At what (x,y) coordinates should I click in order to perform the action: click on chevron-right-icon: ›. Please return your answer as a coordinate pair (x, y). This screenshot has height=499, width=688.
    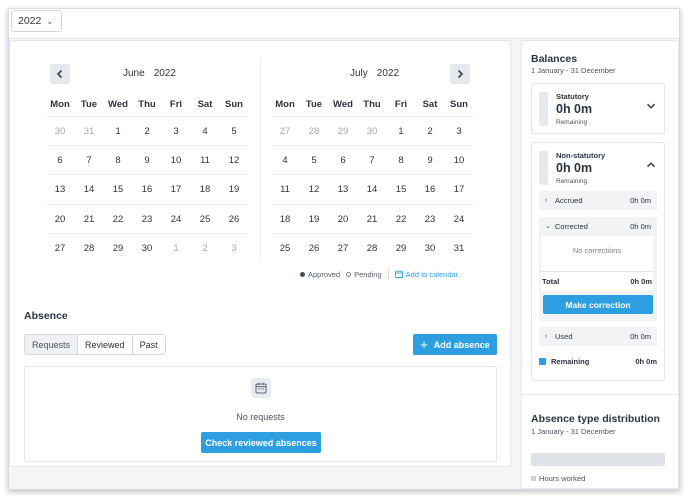
    Looking at the image, I should click on (546, 200).